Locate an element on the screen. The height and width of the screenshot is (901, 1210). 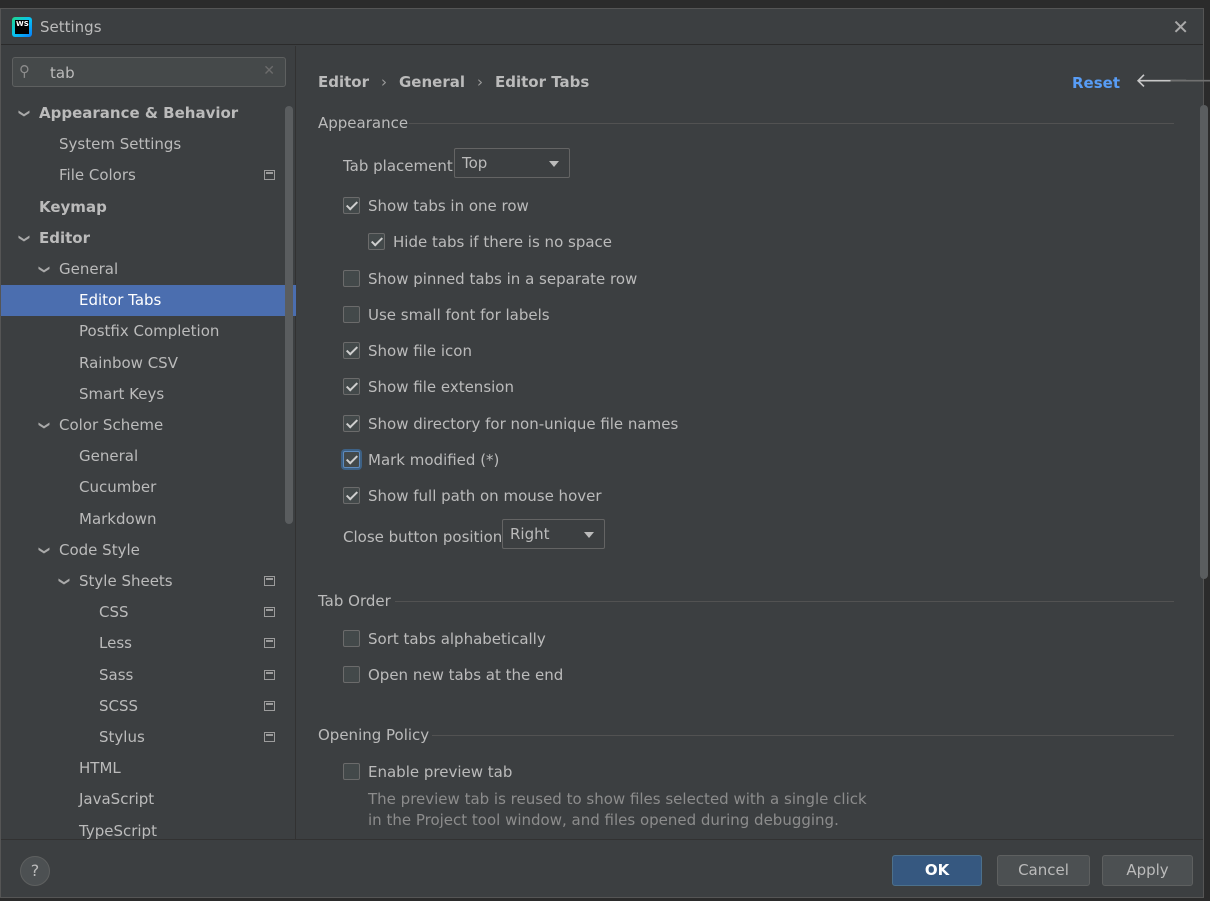
sidebar-item-appearance-behavior: ❯ Appearance & Behavior is located at coordinates (148, 113).